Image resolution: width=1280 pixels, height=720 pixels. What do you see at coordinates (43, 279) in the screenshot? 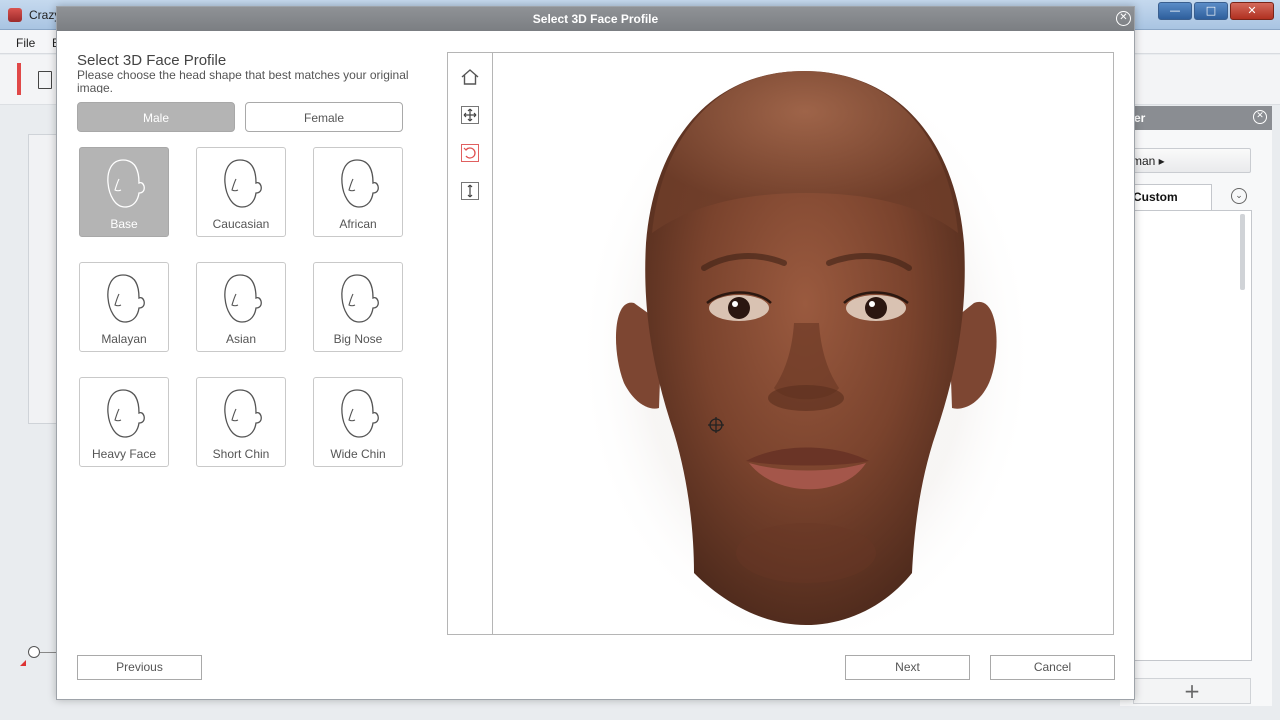
I see `left-tool-panel` at bounding box center [43, 279].